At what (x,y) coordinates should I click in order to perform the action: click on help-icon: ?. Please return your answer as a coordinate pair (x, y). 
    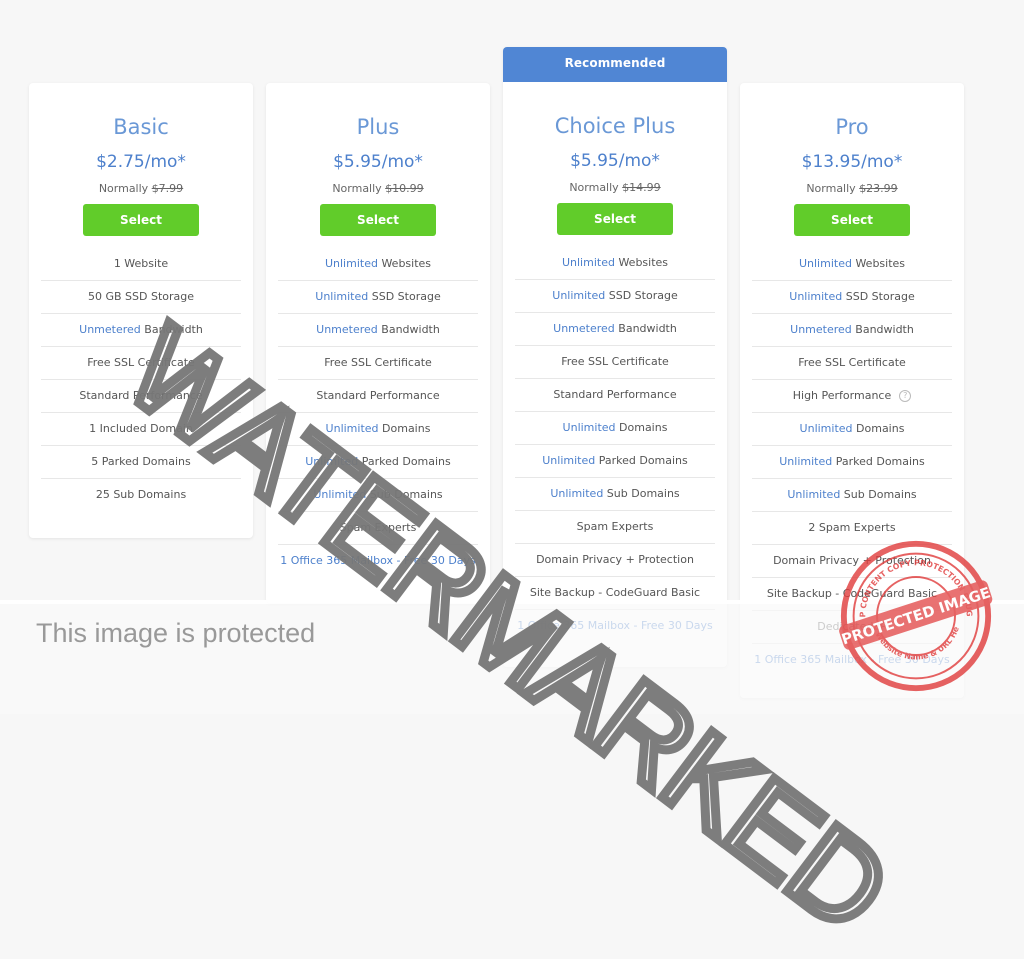
    Looking at the image, I should click on (905, 396).